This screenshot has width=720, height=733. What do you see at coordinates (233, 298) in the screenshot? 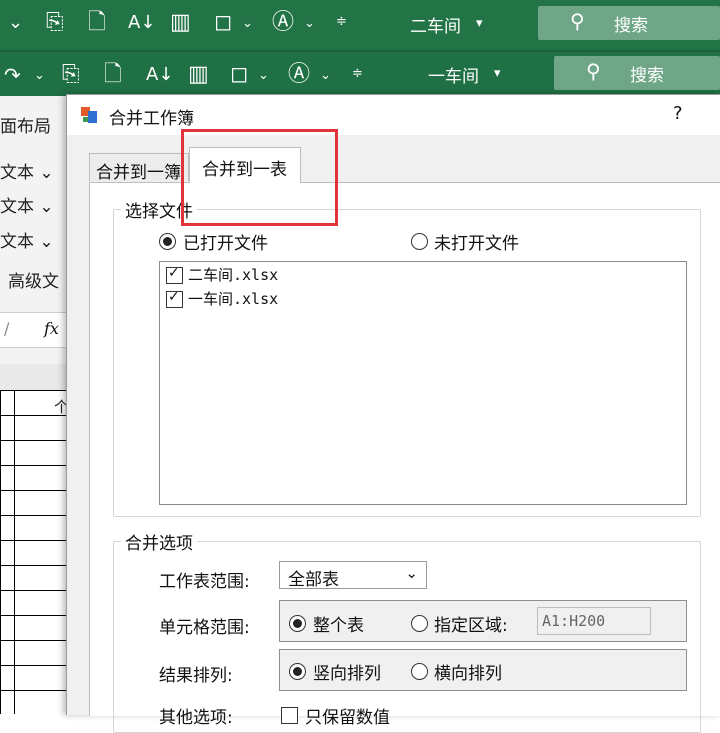
I see `file-name: 一车间.xlsx` at bounding box center [233, 298].